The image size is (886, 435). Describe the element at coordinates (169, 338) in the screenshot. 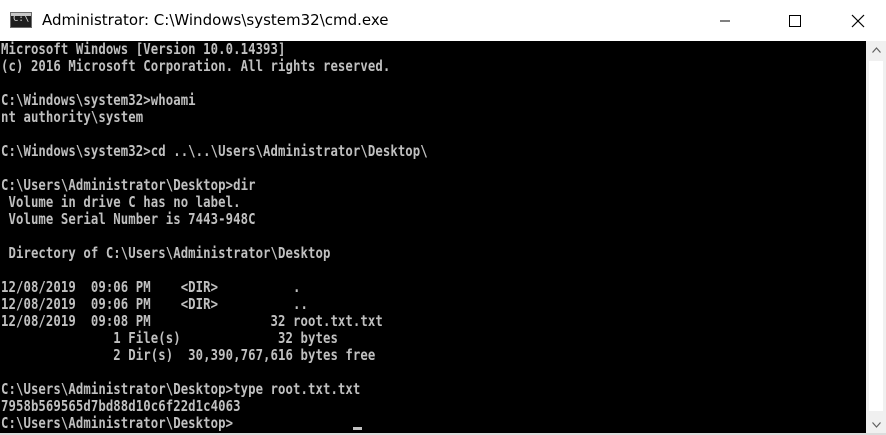

I see `console-line: 1 File(s) 32 bytes` at that location.